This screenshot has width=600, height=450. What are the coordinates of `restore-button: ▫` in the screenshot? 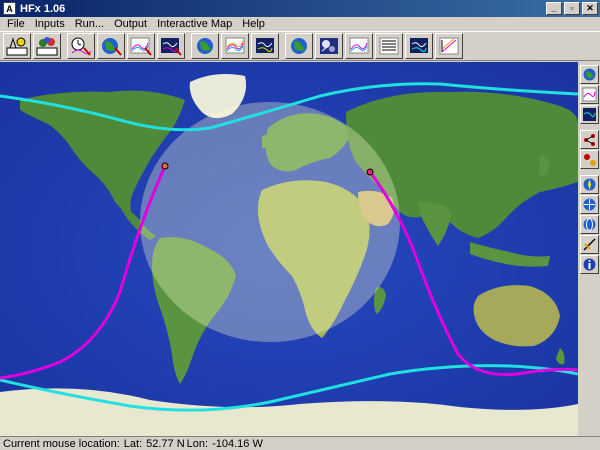 It's located at (572, 8).